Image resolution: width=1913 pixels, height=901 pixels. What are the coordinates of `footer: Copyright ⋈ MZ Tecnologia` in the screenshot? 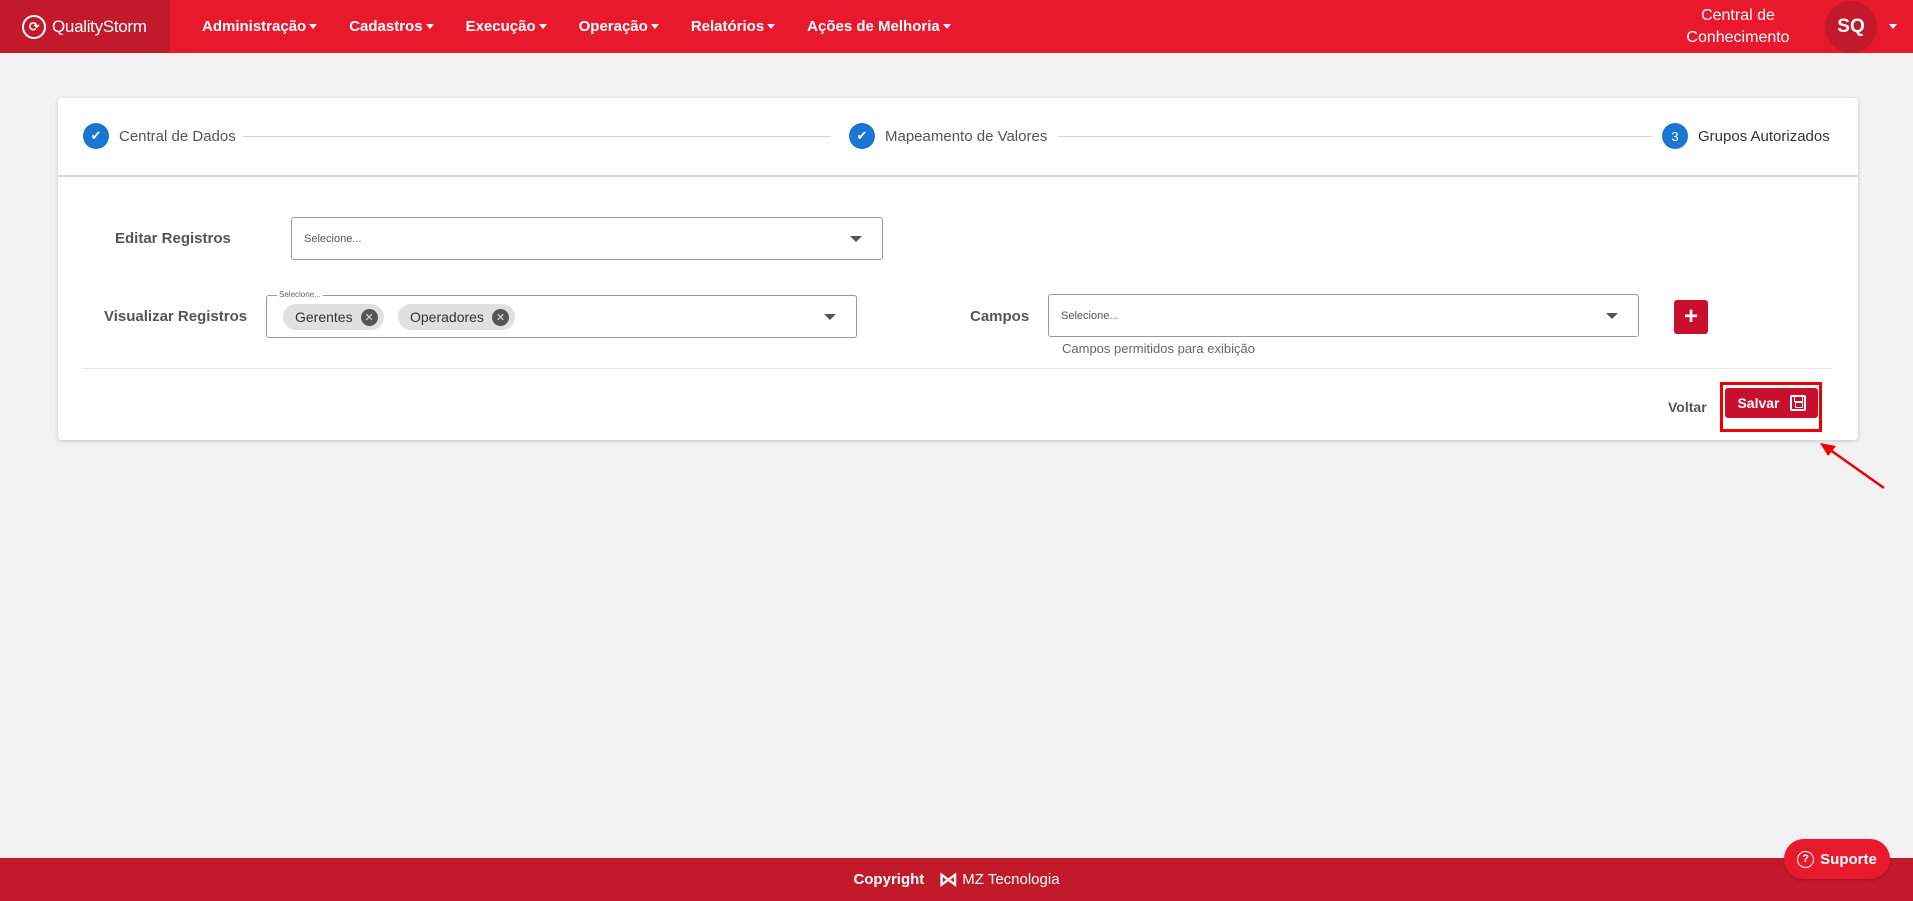 It's located at (956, 879).